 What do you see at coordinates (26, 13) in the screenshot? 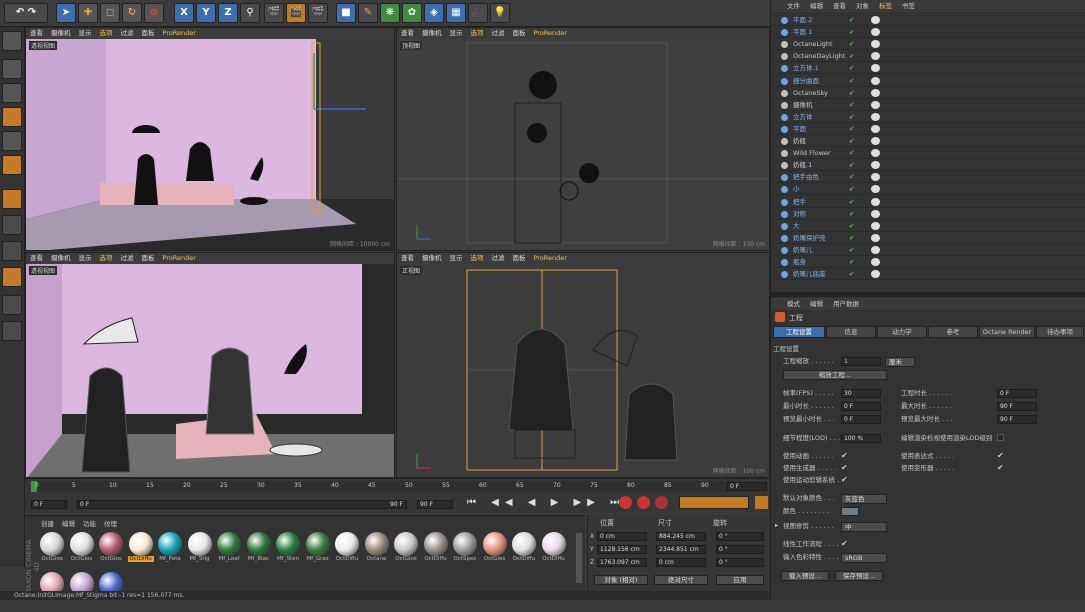
I see `undo-redo-icon: ↶ ↷` at bounding box center [26, 13].